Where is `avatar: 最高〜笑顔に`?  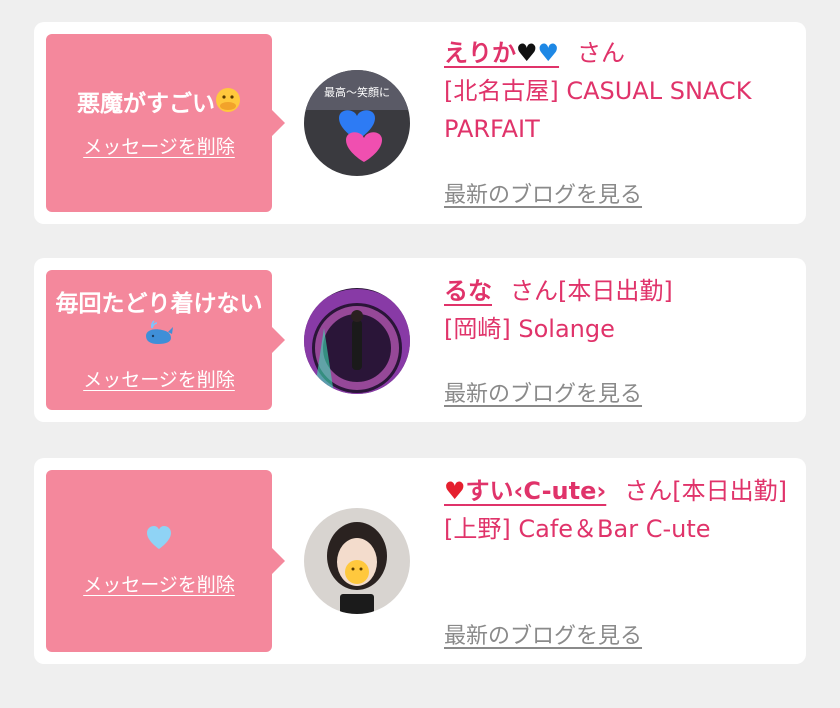 avatar: 最高〜笑顔に is located at coordinates (357, 123).